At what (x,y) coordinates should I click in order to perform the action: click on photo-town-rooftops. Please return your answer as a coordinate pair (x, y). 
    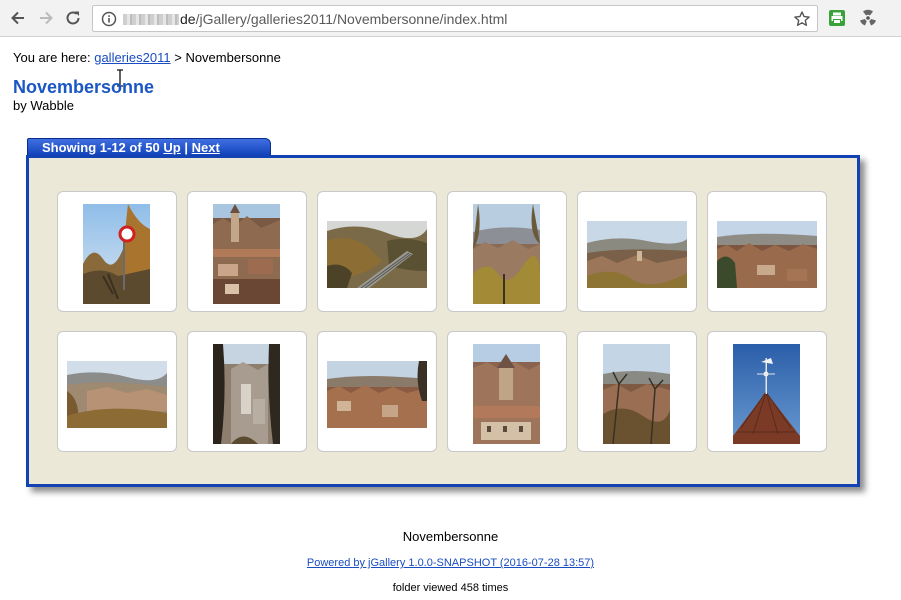
    Looking at the image, I should click on (767, 254).